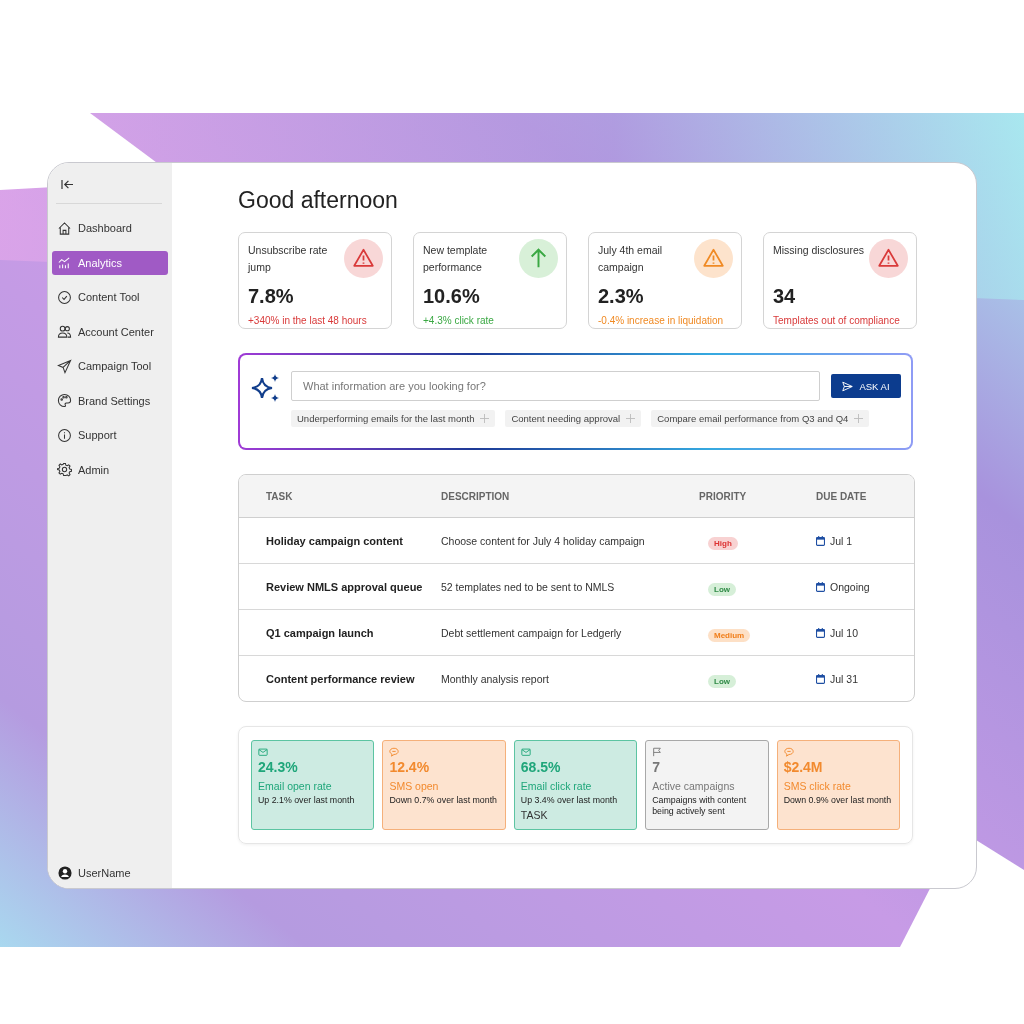 The image size is (1024, 1024). What do you see at coordinates (308, 320) in the screenshot?
I see `stat-note: +340% in the last 48 hours` at bounding box center [308, 320].